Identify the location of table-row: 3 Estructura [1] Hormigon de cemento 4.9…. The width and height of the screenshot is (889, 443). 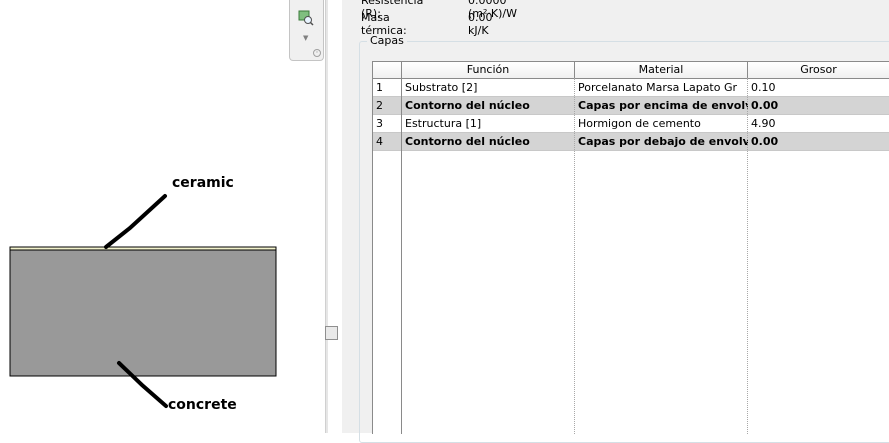
(631, 124).